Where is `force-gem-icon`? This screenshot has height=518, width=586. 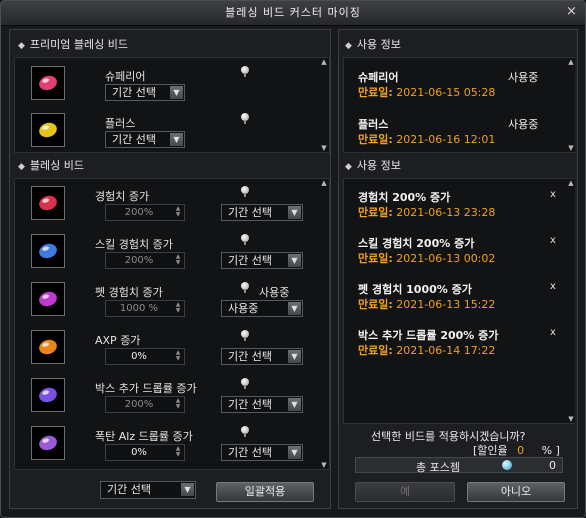 force-gem-icon is located at coordinates (507, 465).